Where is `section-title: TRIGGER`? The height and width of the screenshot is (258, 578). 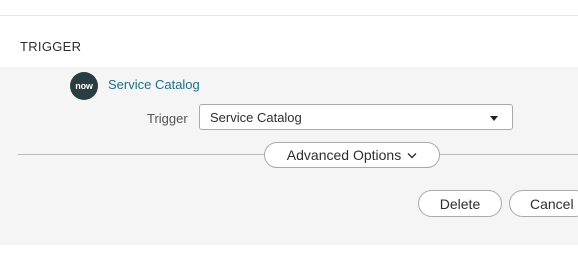
section-title: TRIGGER is located at coordinates (51, 46).